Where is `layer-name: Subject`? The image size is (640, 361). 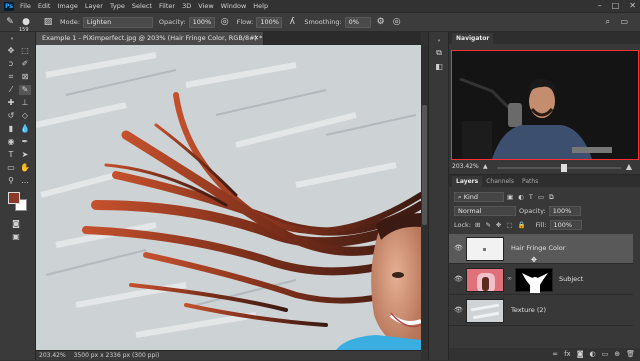
layer-name: Subject is located at coordinates (571, 279).